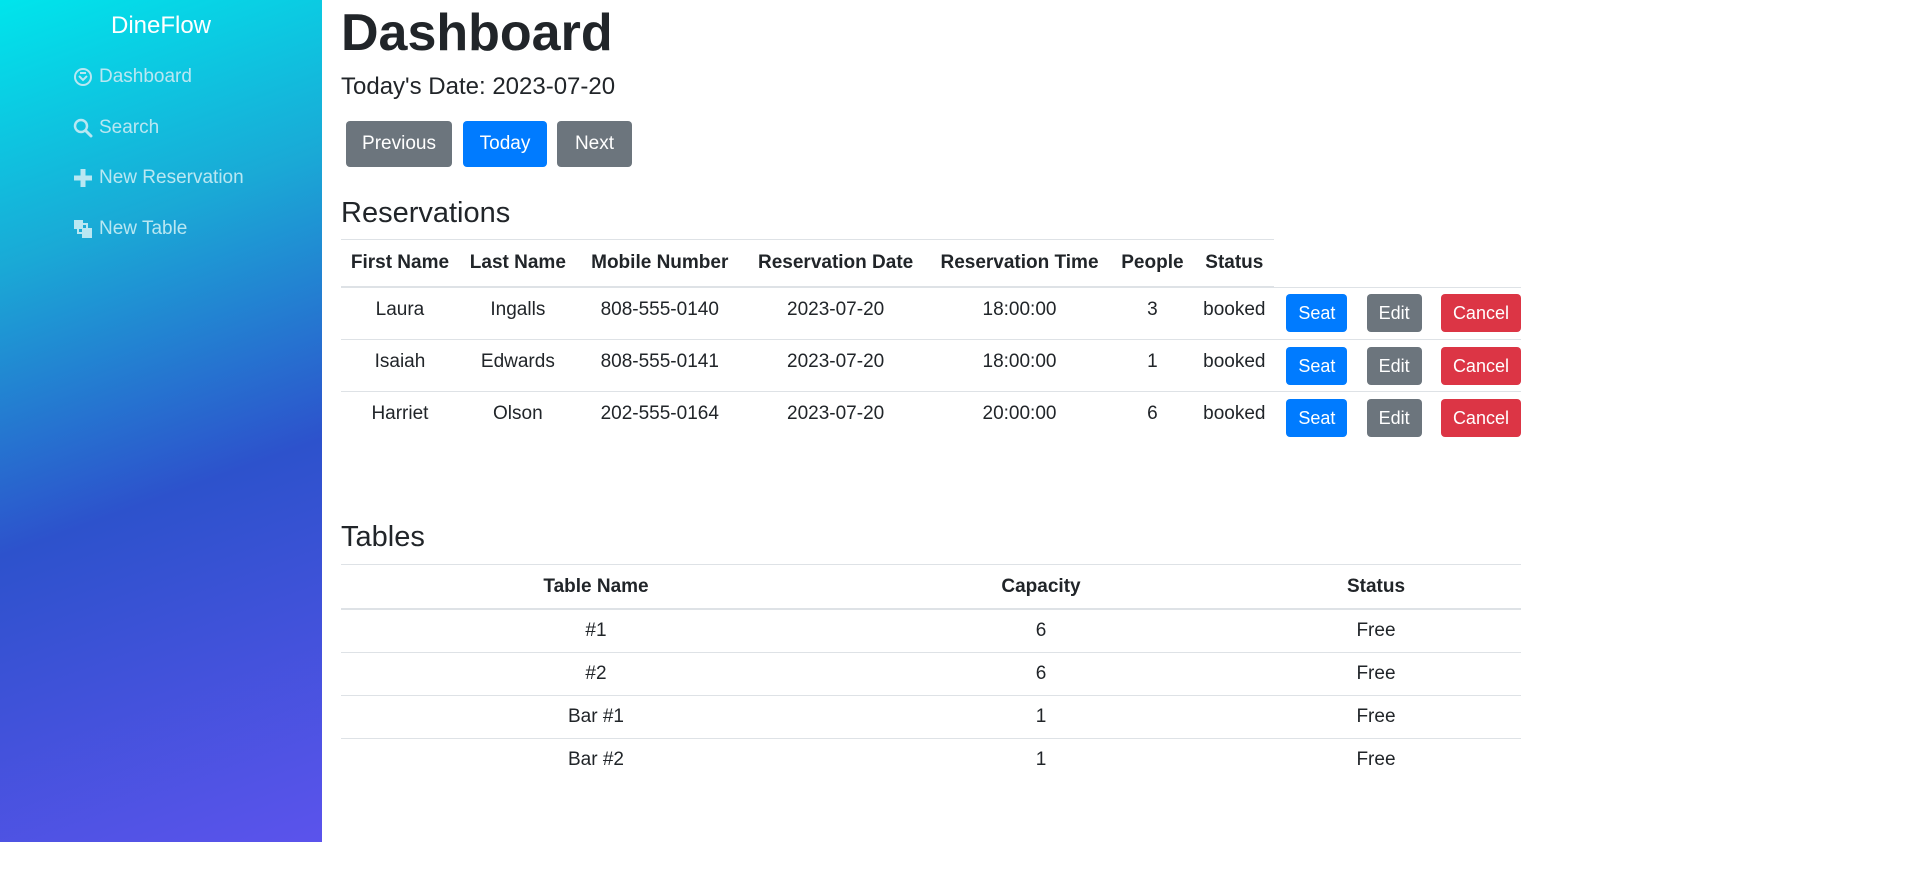 This screenshot has height=889, width=1920. I want to click on table-row: Bar #1 1 Free, so click(931, 717).